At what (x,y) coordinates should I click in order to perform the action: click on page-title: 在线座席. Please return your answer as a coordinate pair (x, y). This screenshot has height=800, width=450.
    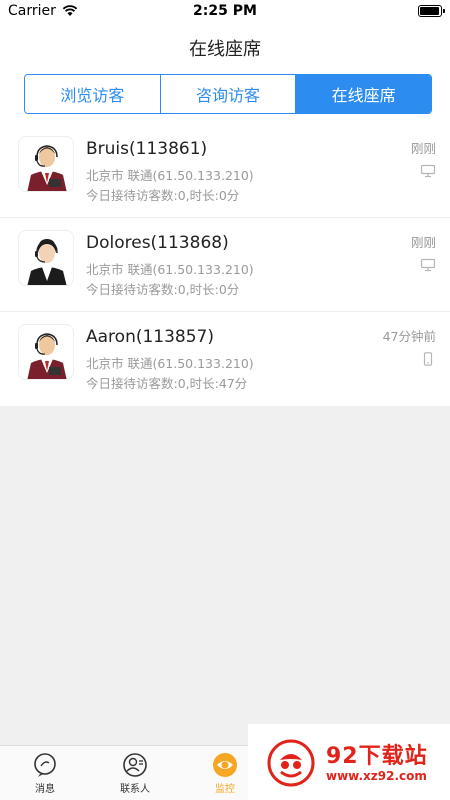
    Looking at the image, I should click on (225, 49).